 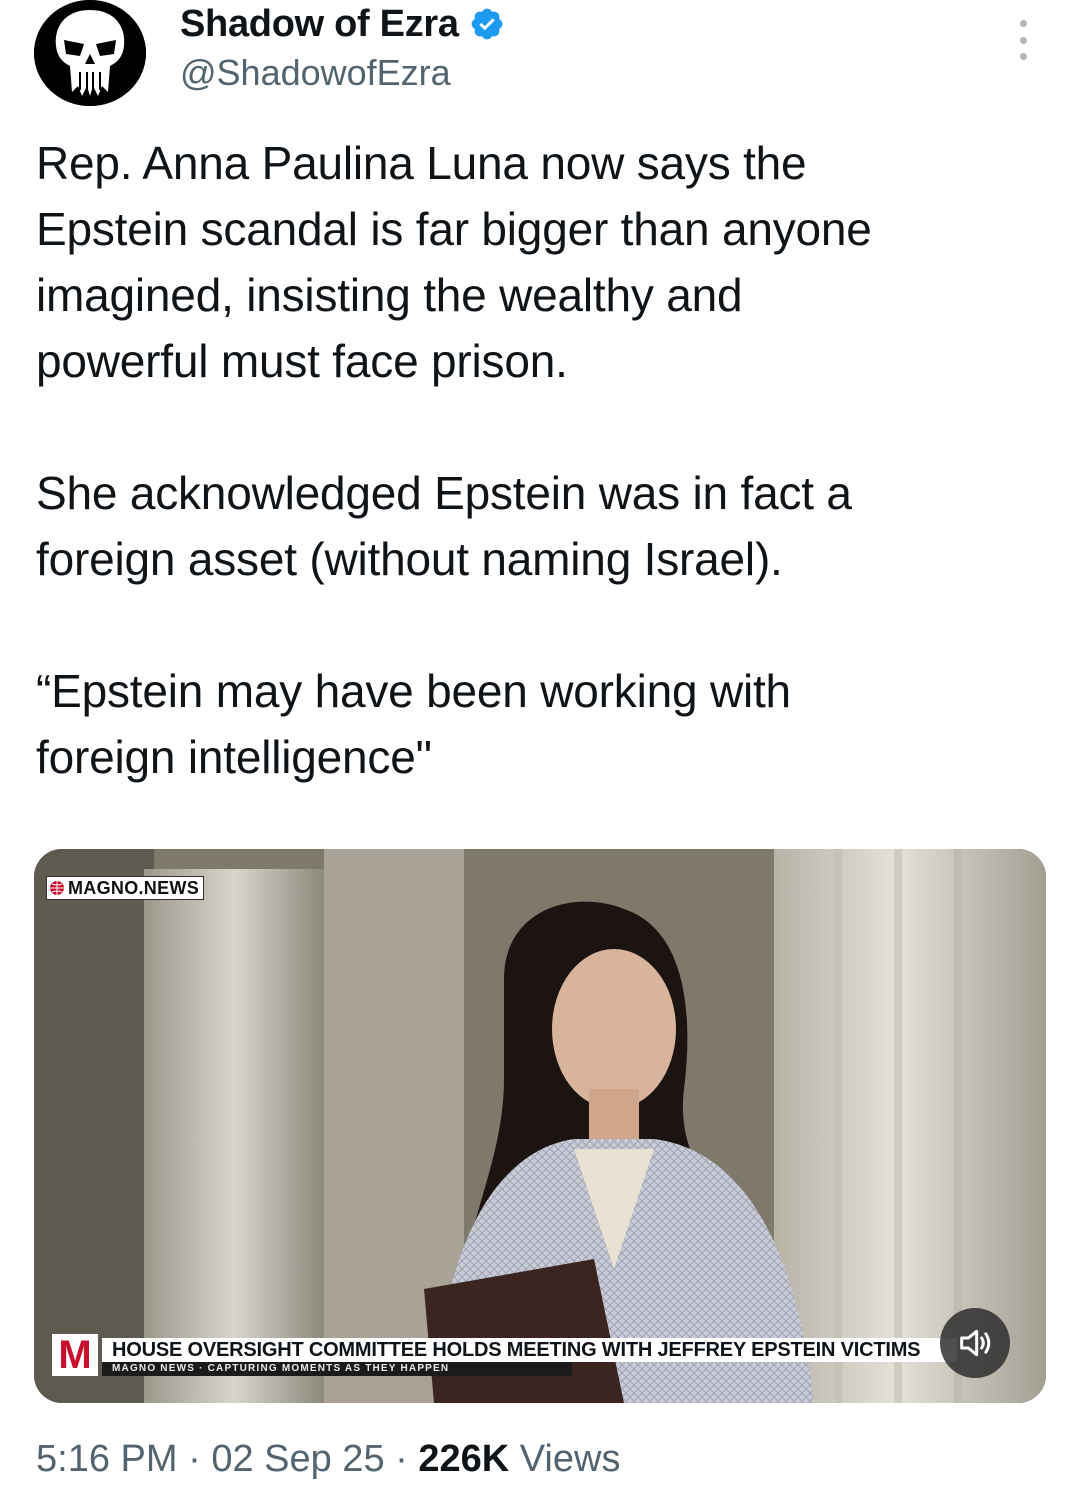 I want to click on author-handle: @ShadowofEzra, so click(x=315, y=73).